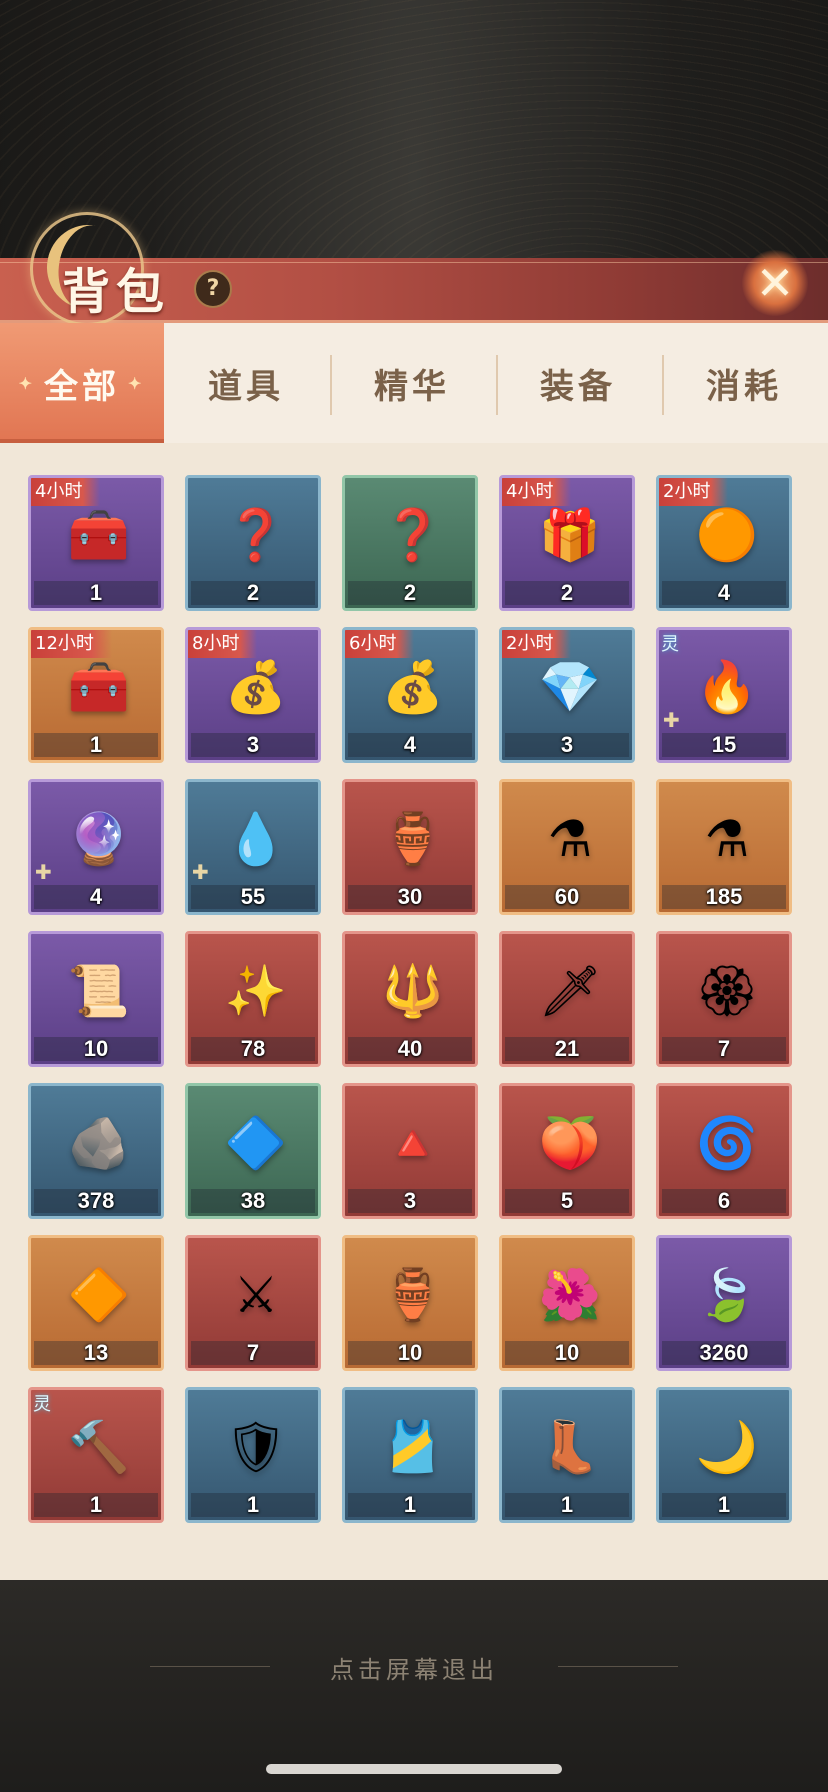 The width and height of the screenshot is (828, 1792). Describe the element at coordinates (567, 543) in the screenshot. I see `inventory-item: 🎁 4小时 2` at that location.